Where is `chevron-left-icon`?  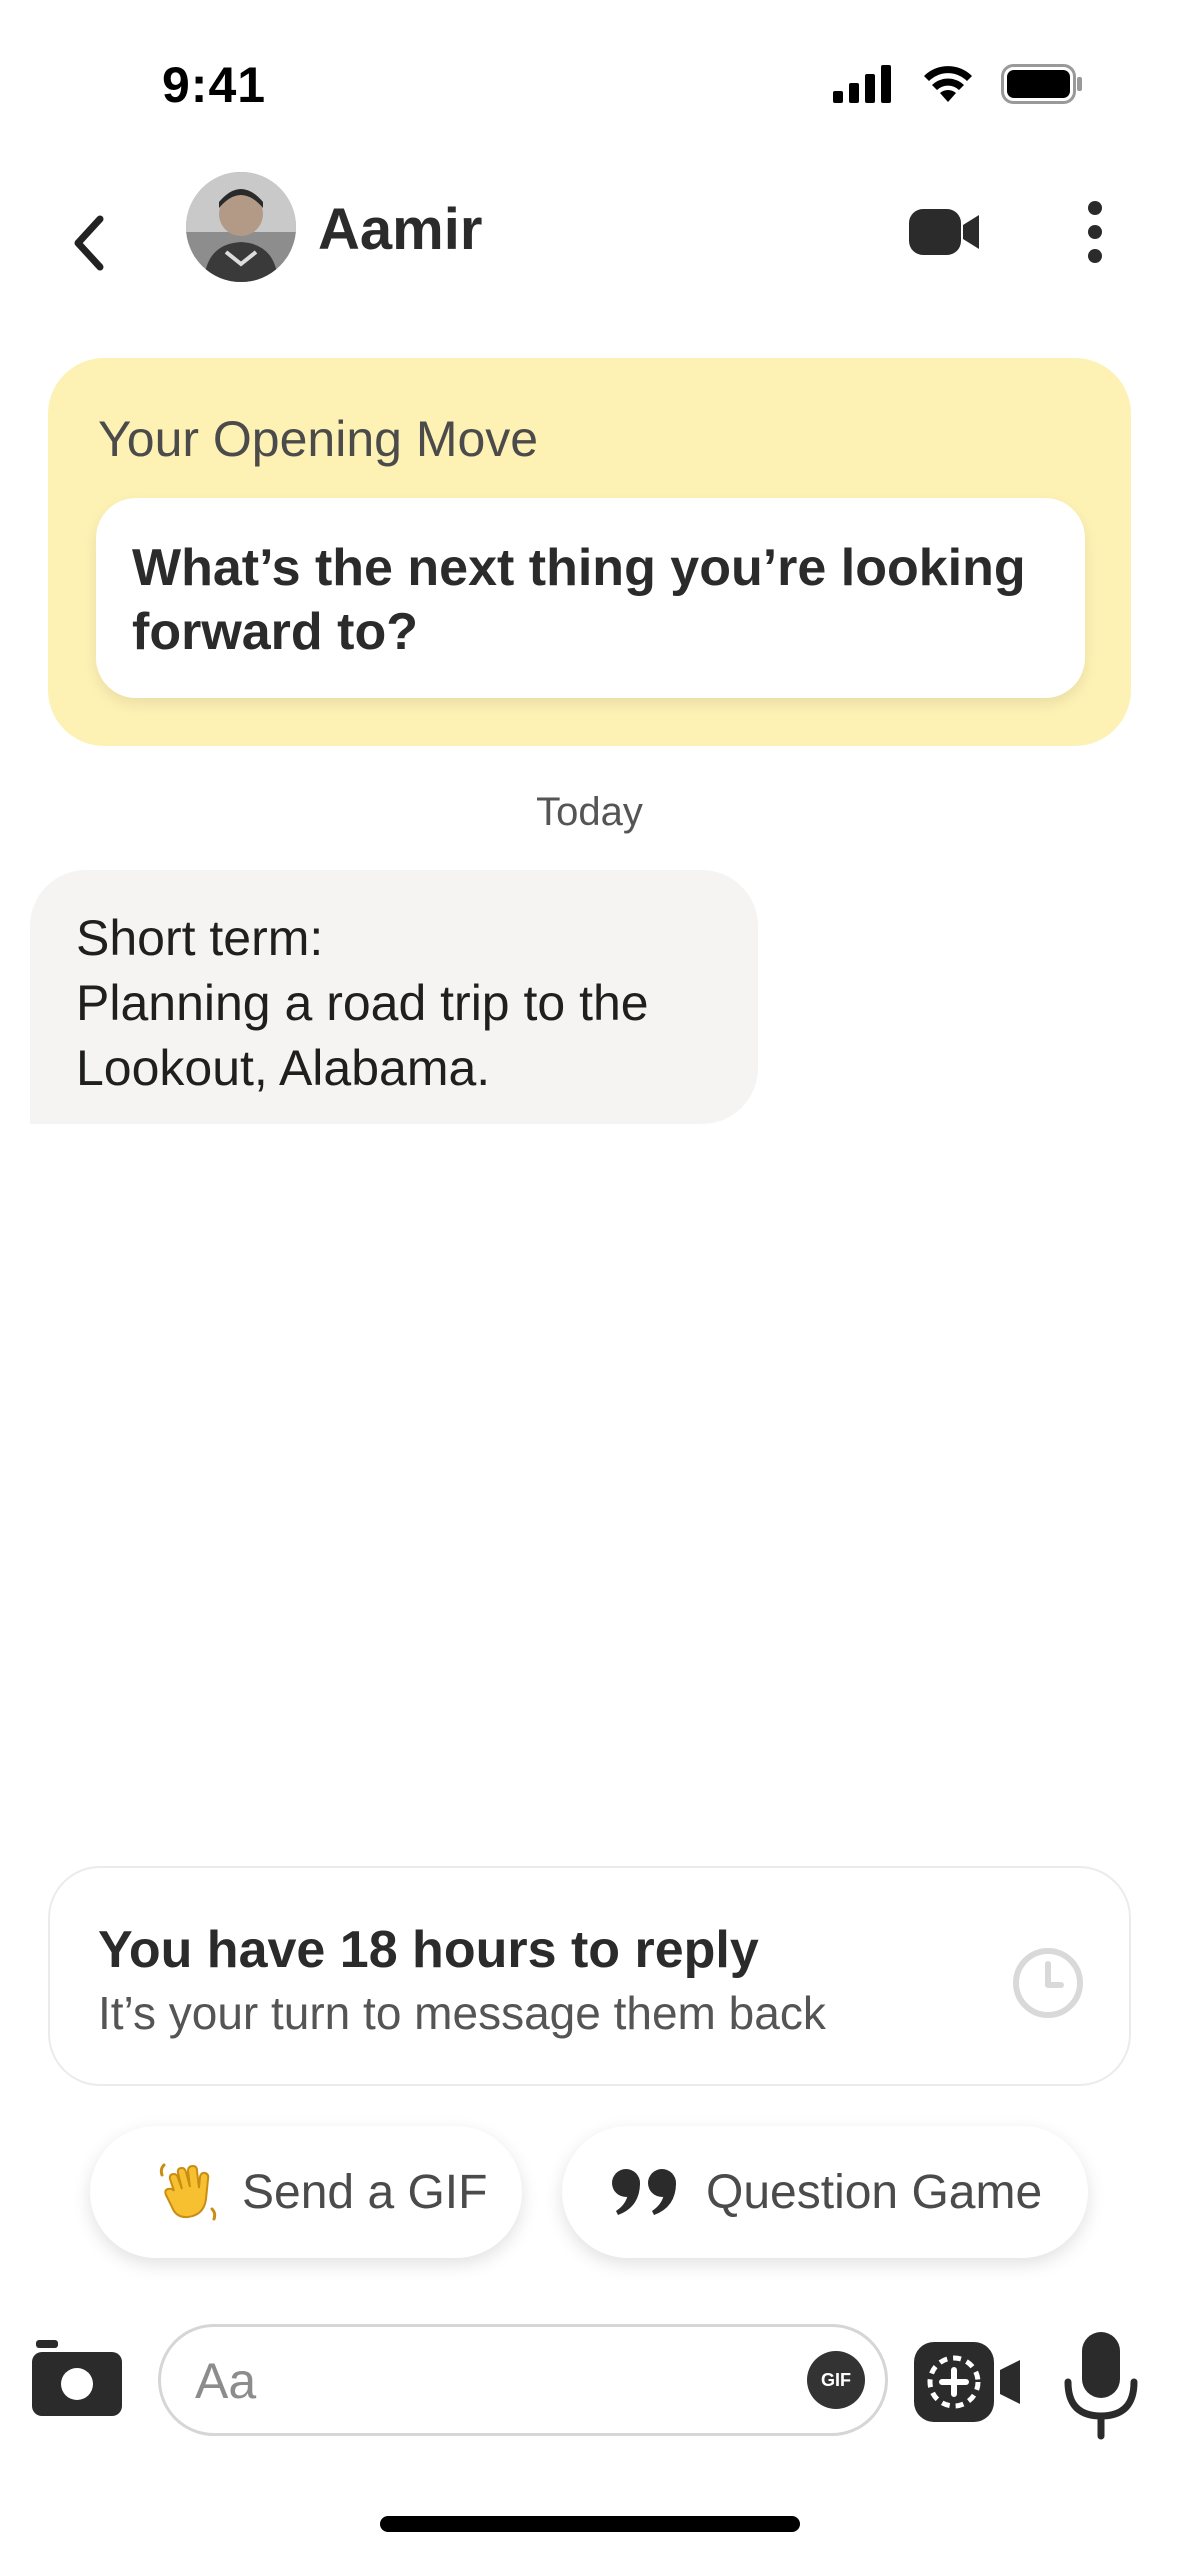
chevron-left-icon is located at coordinates (89, 243).